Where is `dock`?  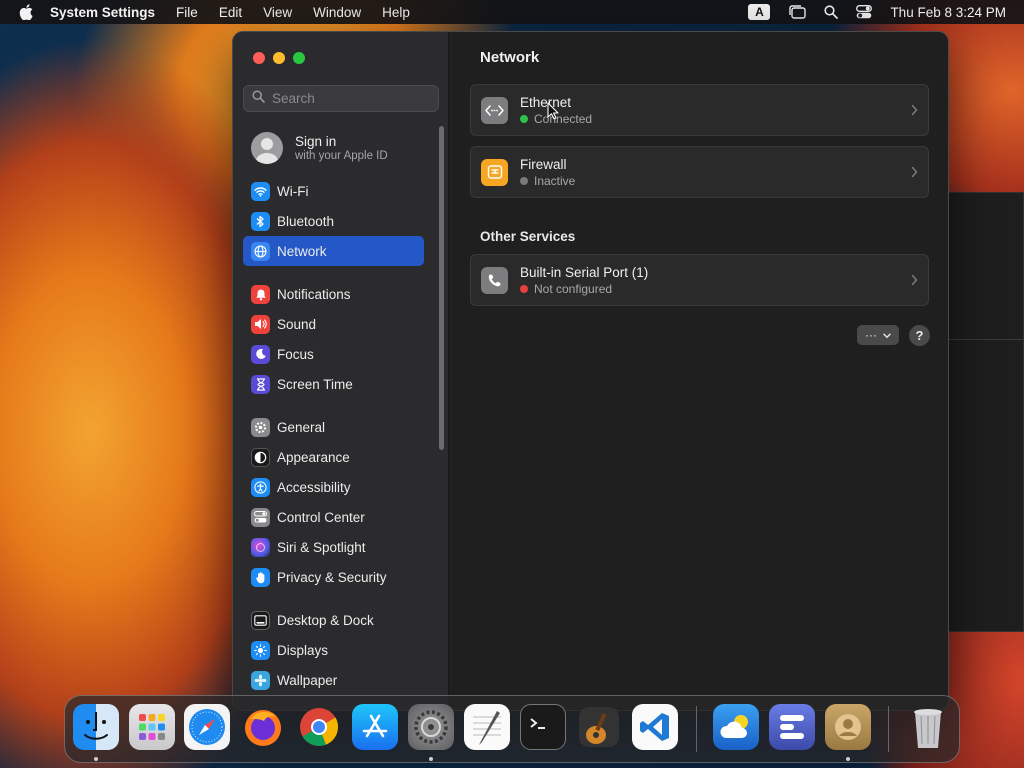 dock is located at coordinates (512, 729).